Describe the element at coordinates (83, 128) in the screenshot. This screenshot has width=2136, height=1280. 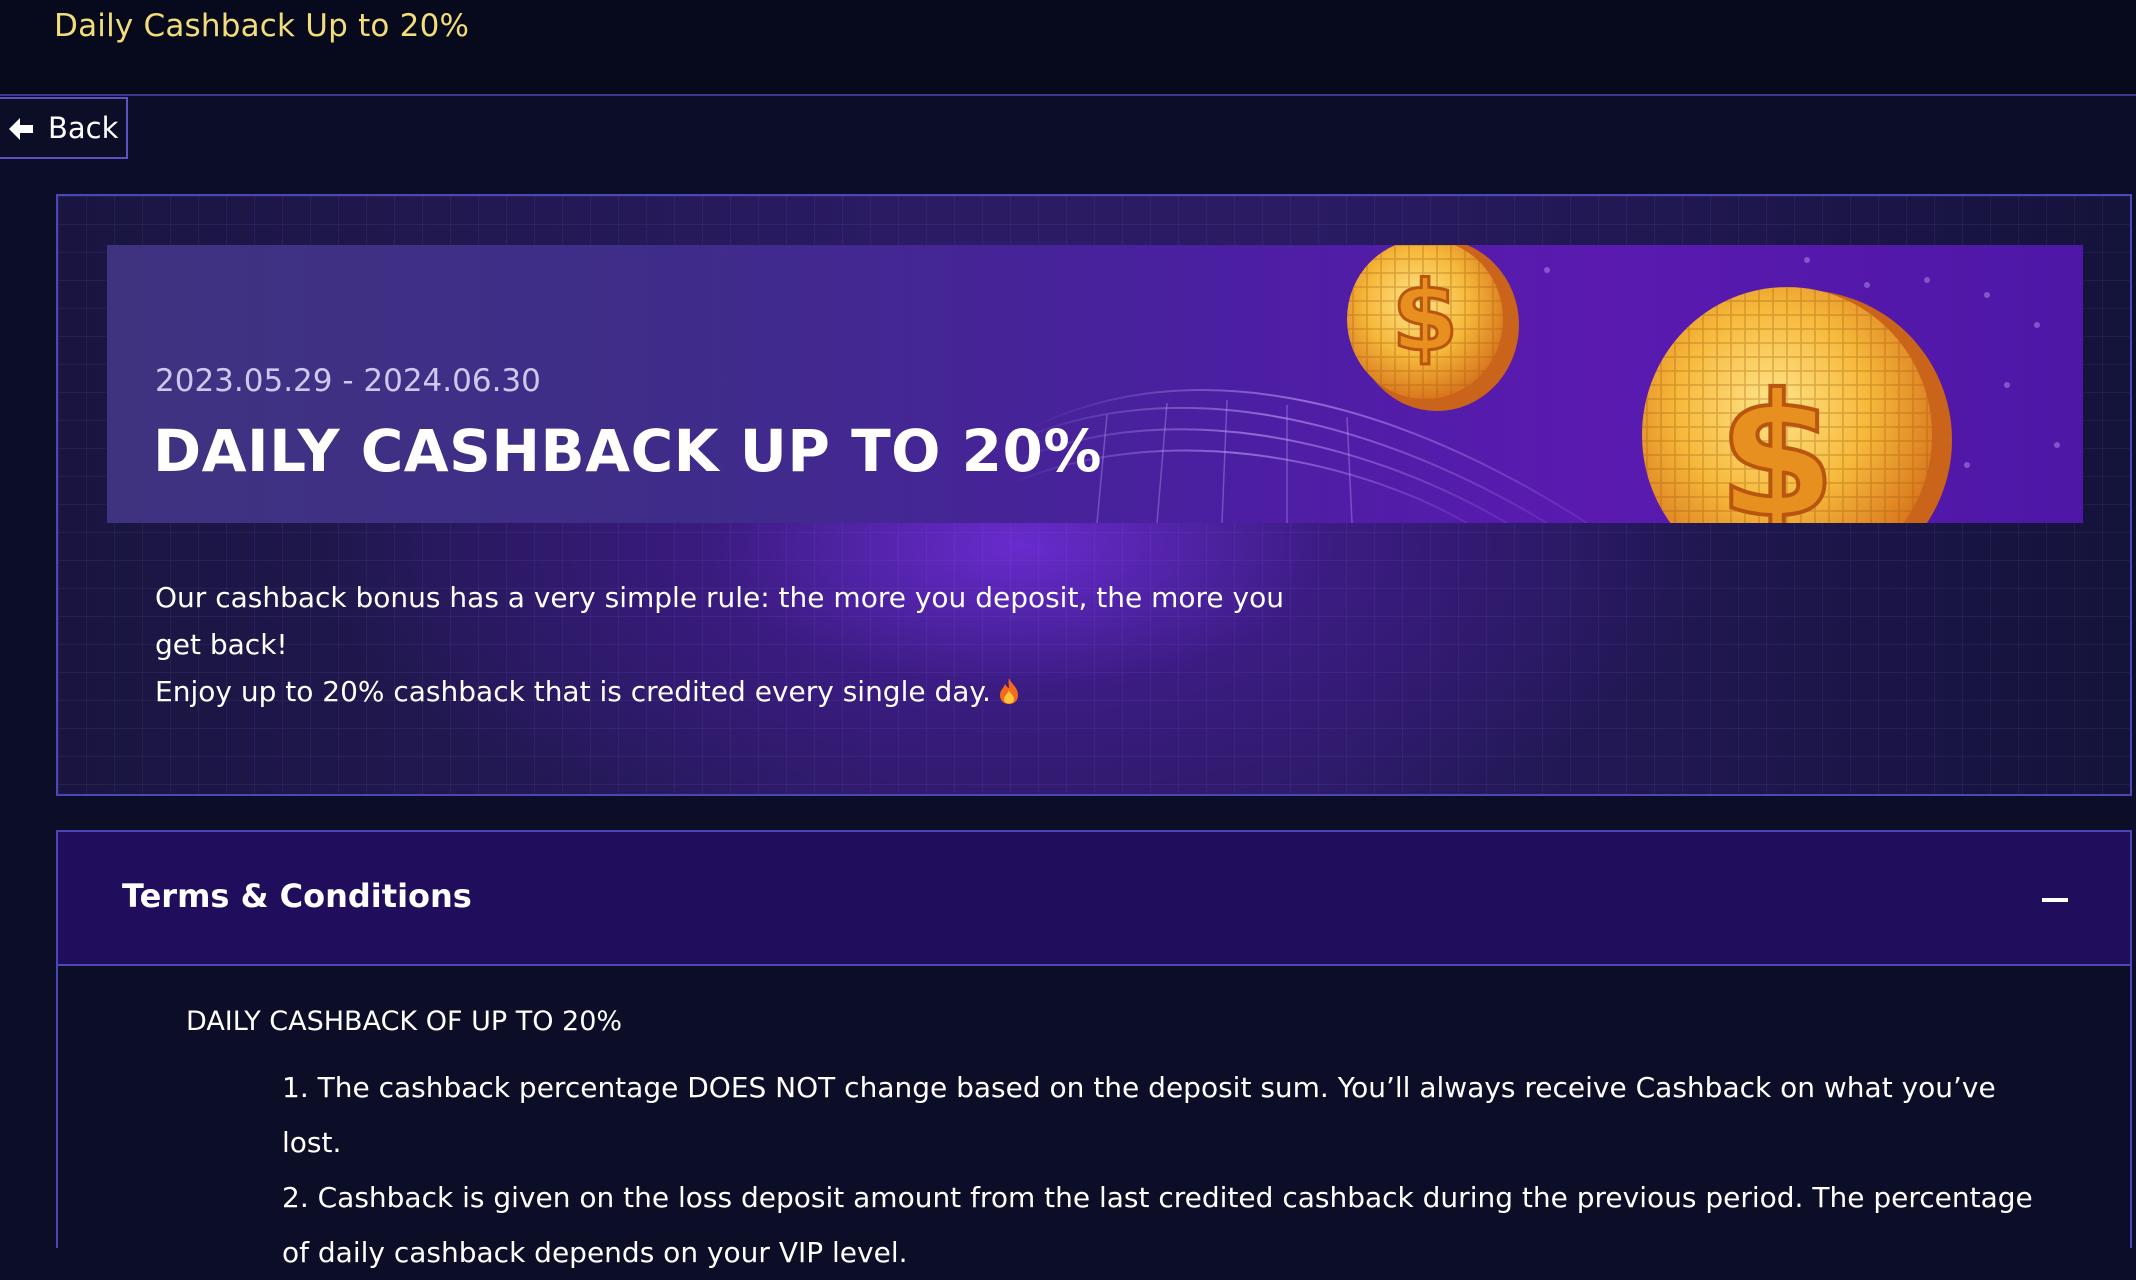
I see `back-label: Back` at that location.